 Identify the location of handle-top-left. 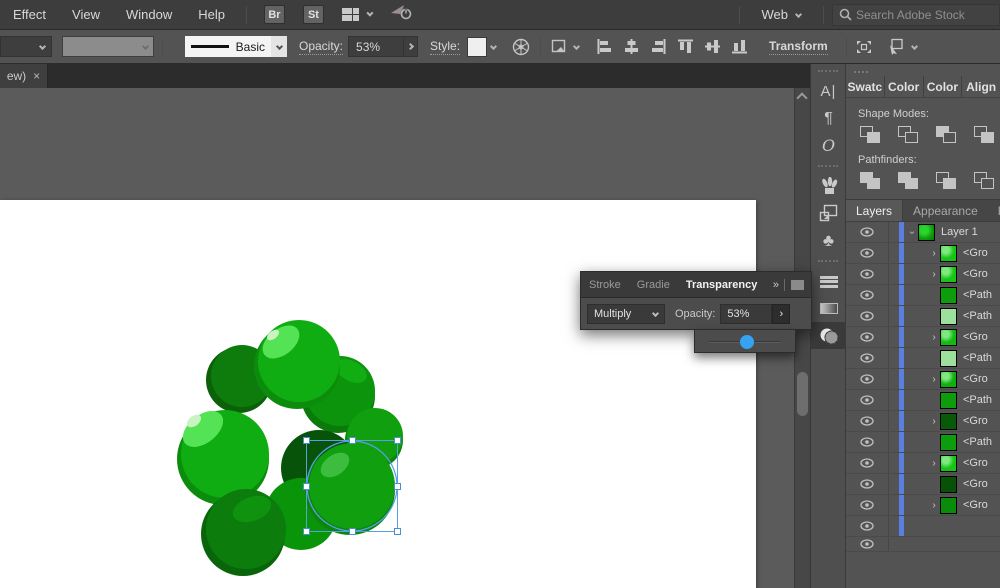
(306, 440).